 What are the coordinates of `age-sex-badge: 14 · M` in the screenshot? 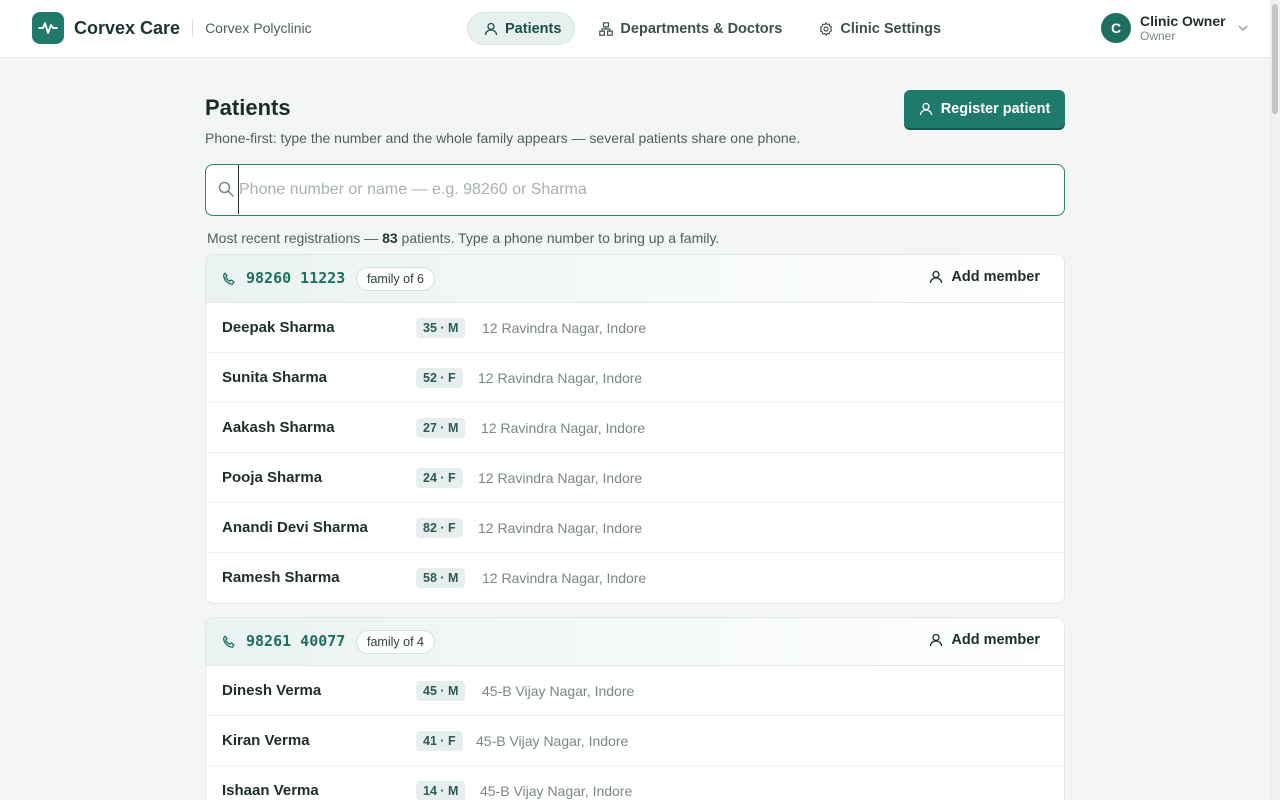 It's located at (441, 790).